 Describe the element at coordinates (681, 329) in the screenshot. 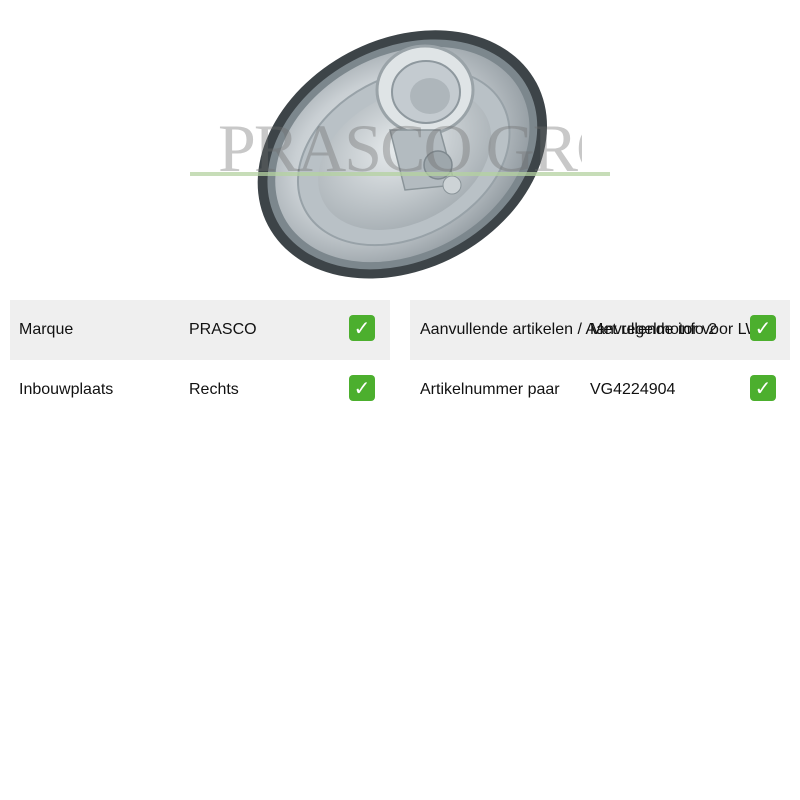

I see `spec-value: Met regelmotor voor LWR` at that location.